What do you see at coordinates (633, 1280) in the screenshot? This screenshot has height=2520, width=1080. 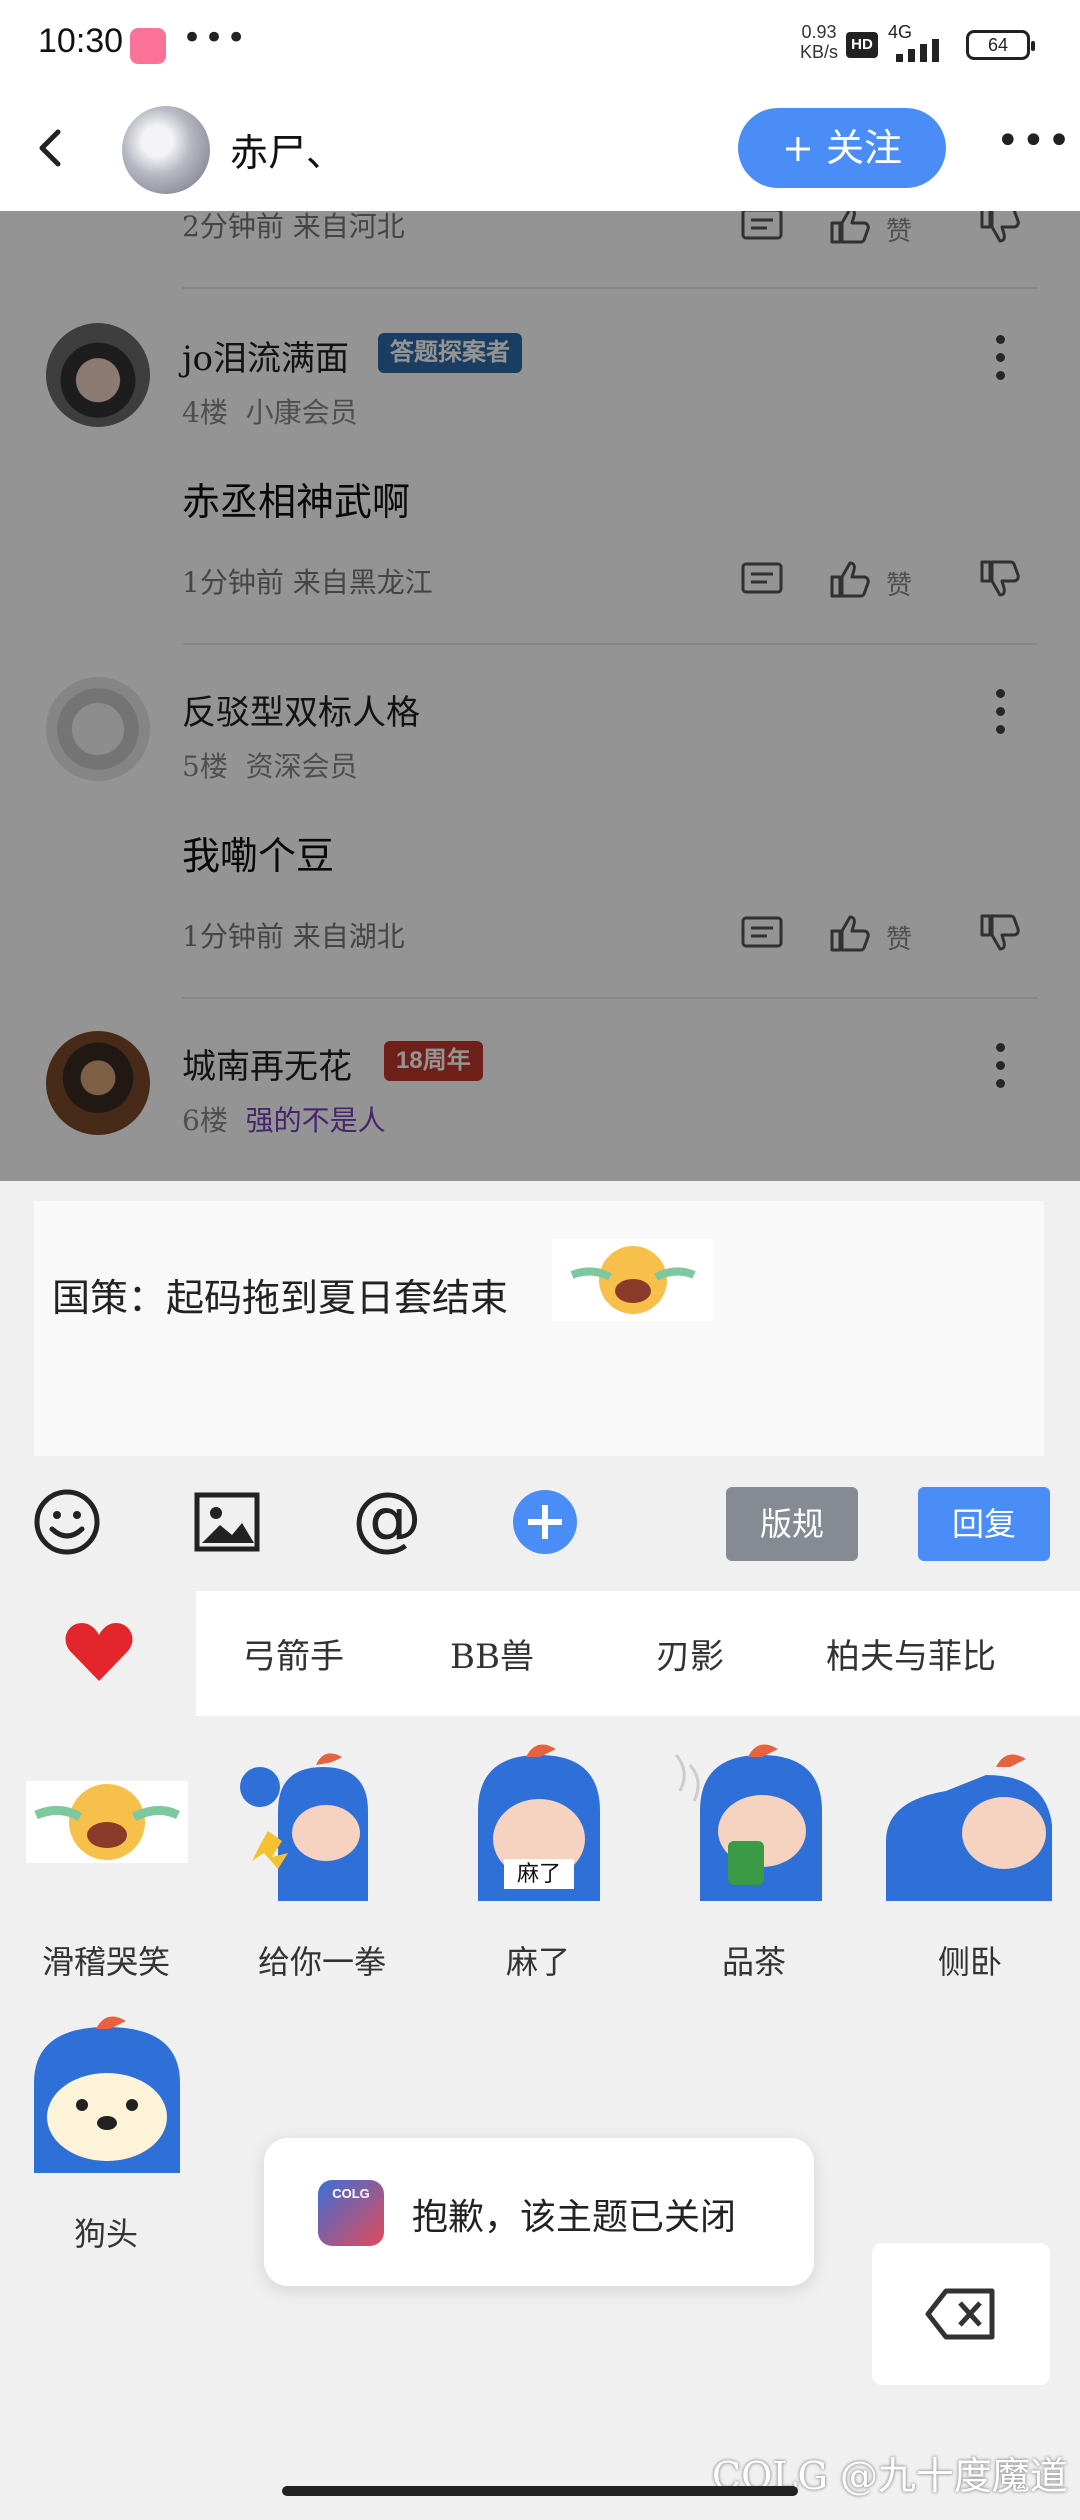 I see `laughing-crying-emoji-icon` at bounding box center [633, 1280].